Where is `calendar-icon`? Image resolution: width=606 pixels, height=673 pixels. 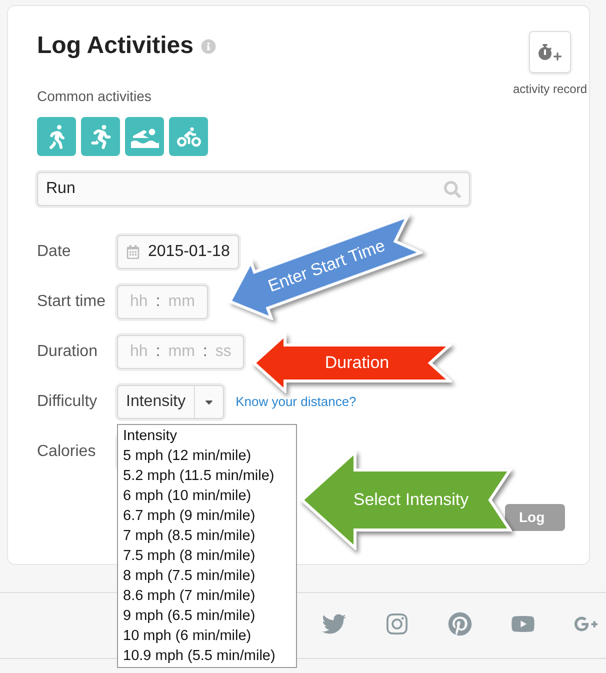
calendar-icon is located at coordinates (133, 252).